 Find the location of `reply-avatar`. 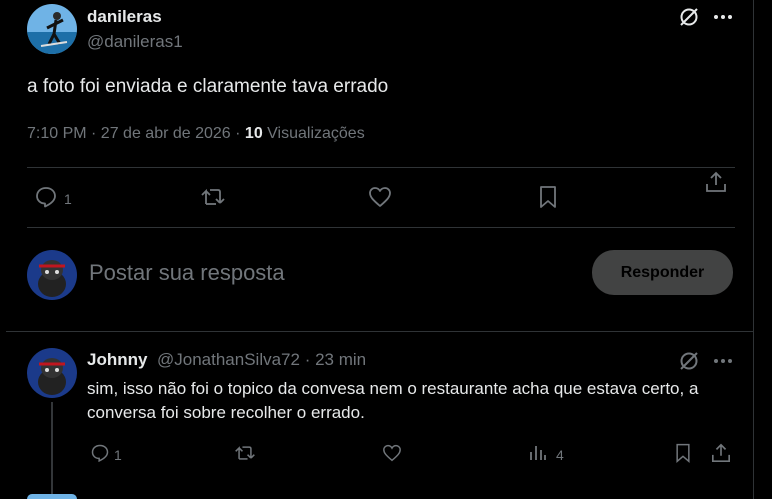

reply-avatar is located at coordinates (52, 373).